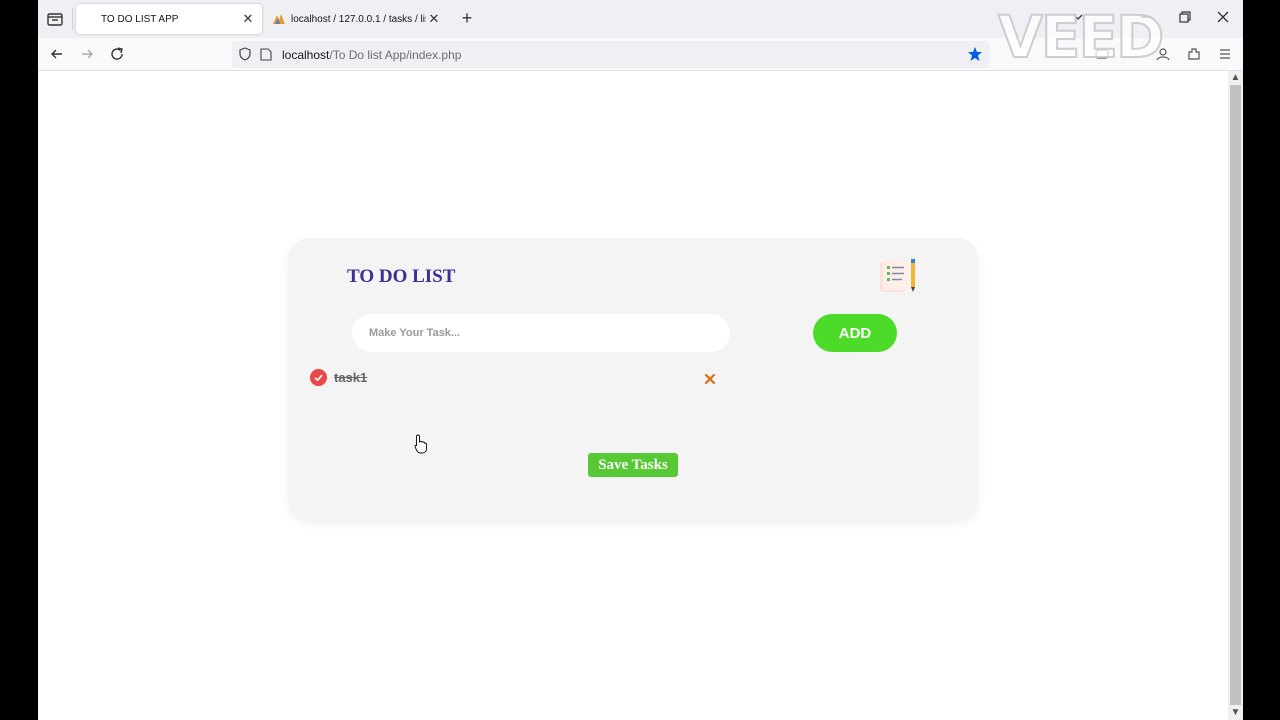 The width and height of the screenshot is (1280, 720). Describe the element at coordinates (72, 19) in the screenshot. I see `tab-separator` at that location.